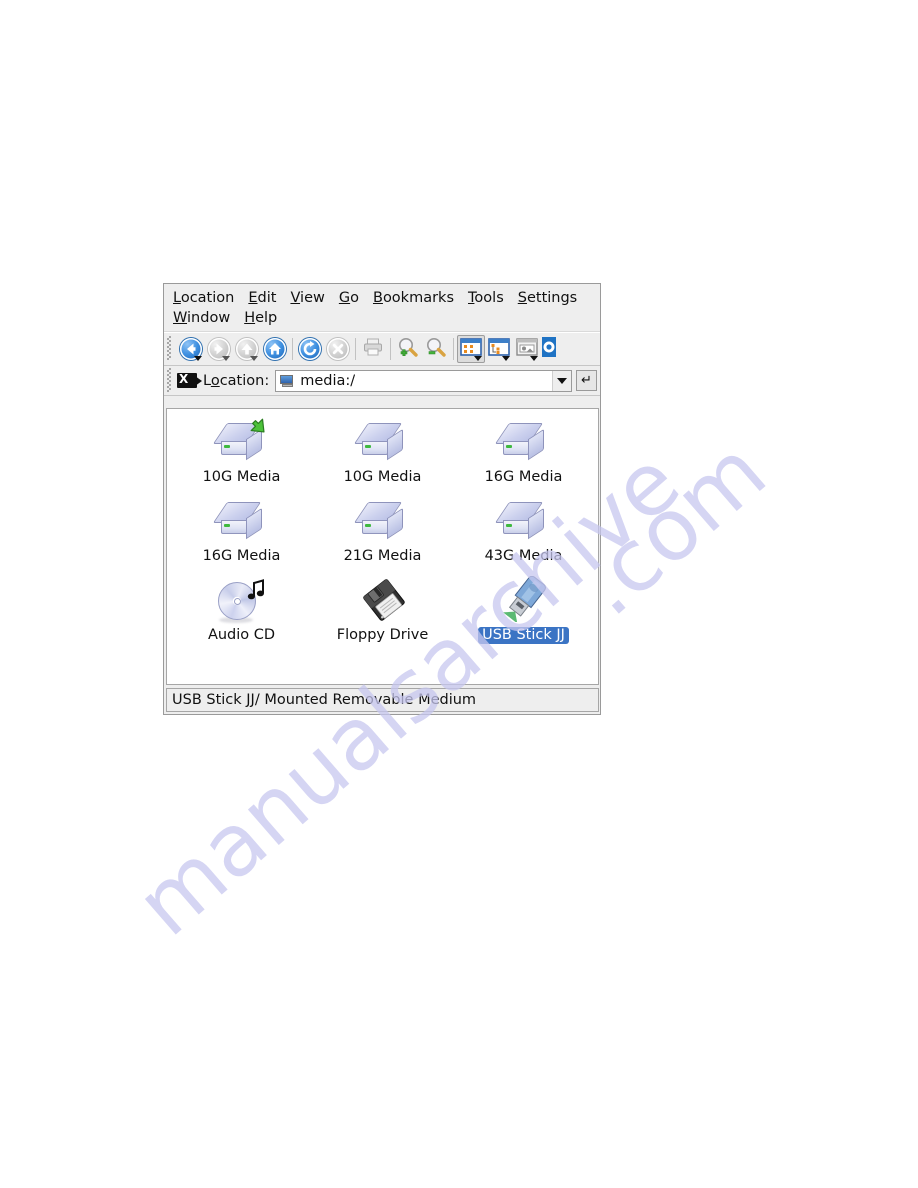 The image size is (918, 1188). Describe the element at coordinates (250, 317) in the screenshot. I see `menu-help-accel: H` at that location.